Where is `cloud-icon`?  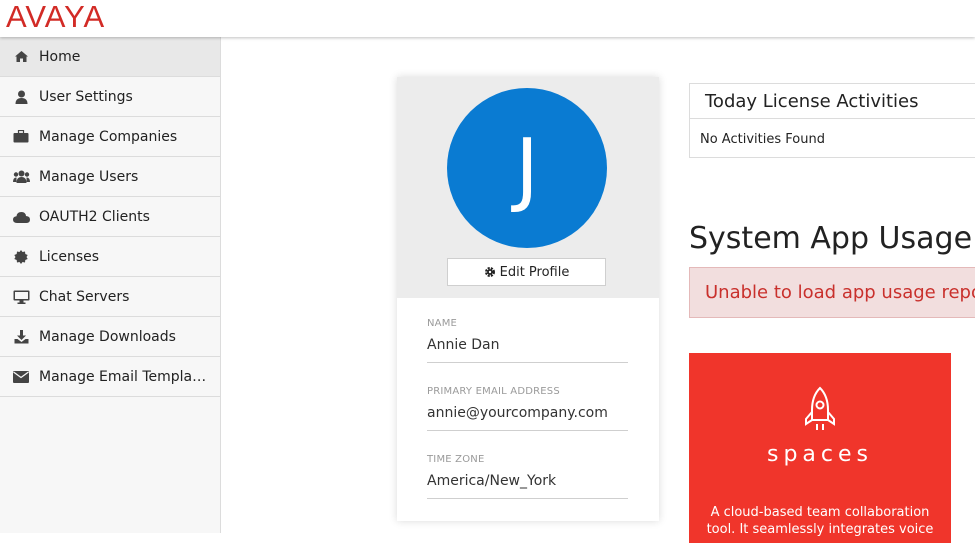
cloud-icon is located at coordinates (21, 217).